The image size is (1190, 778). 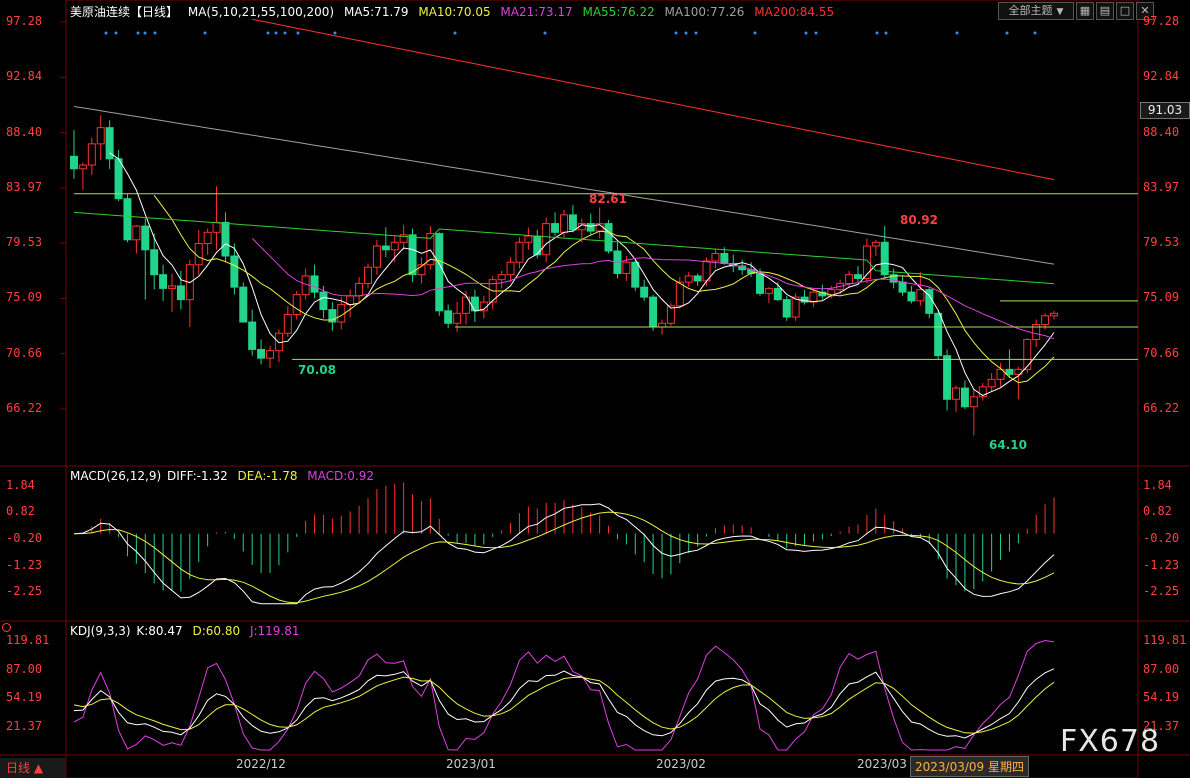 What do you see at coordinates (564, 705) in the screenshot?
I see `kdj-d-line` at bounding box center [564, 705].